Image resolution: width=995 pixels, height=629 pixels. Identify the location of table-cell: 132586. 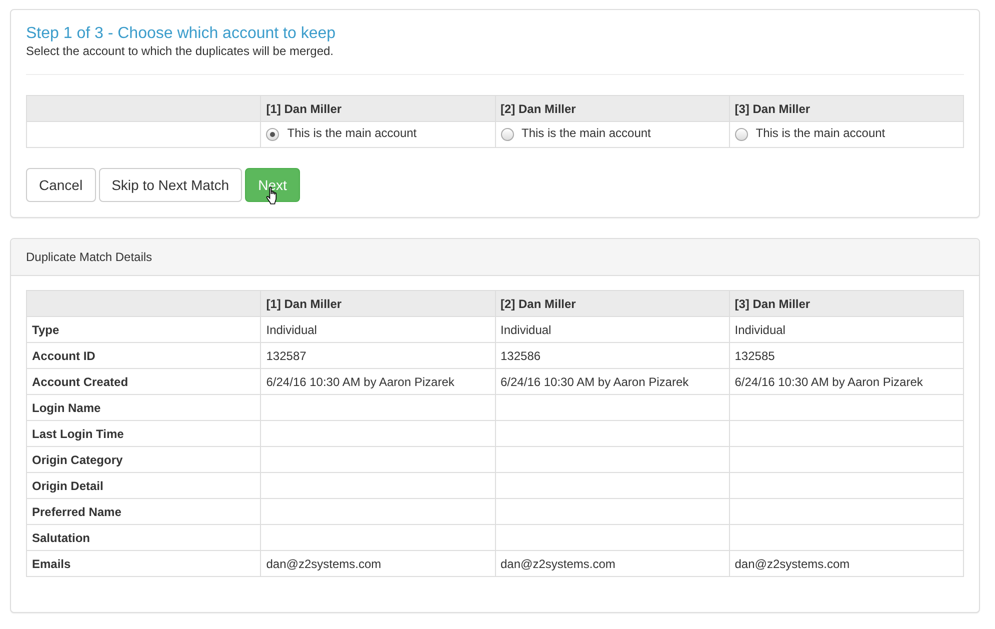
(612, 355).